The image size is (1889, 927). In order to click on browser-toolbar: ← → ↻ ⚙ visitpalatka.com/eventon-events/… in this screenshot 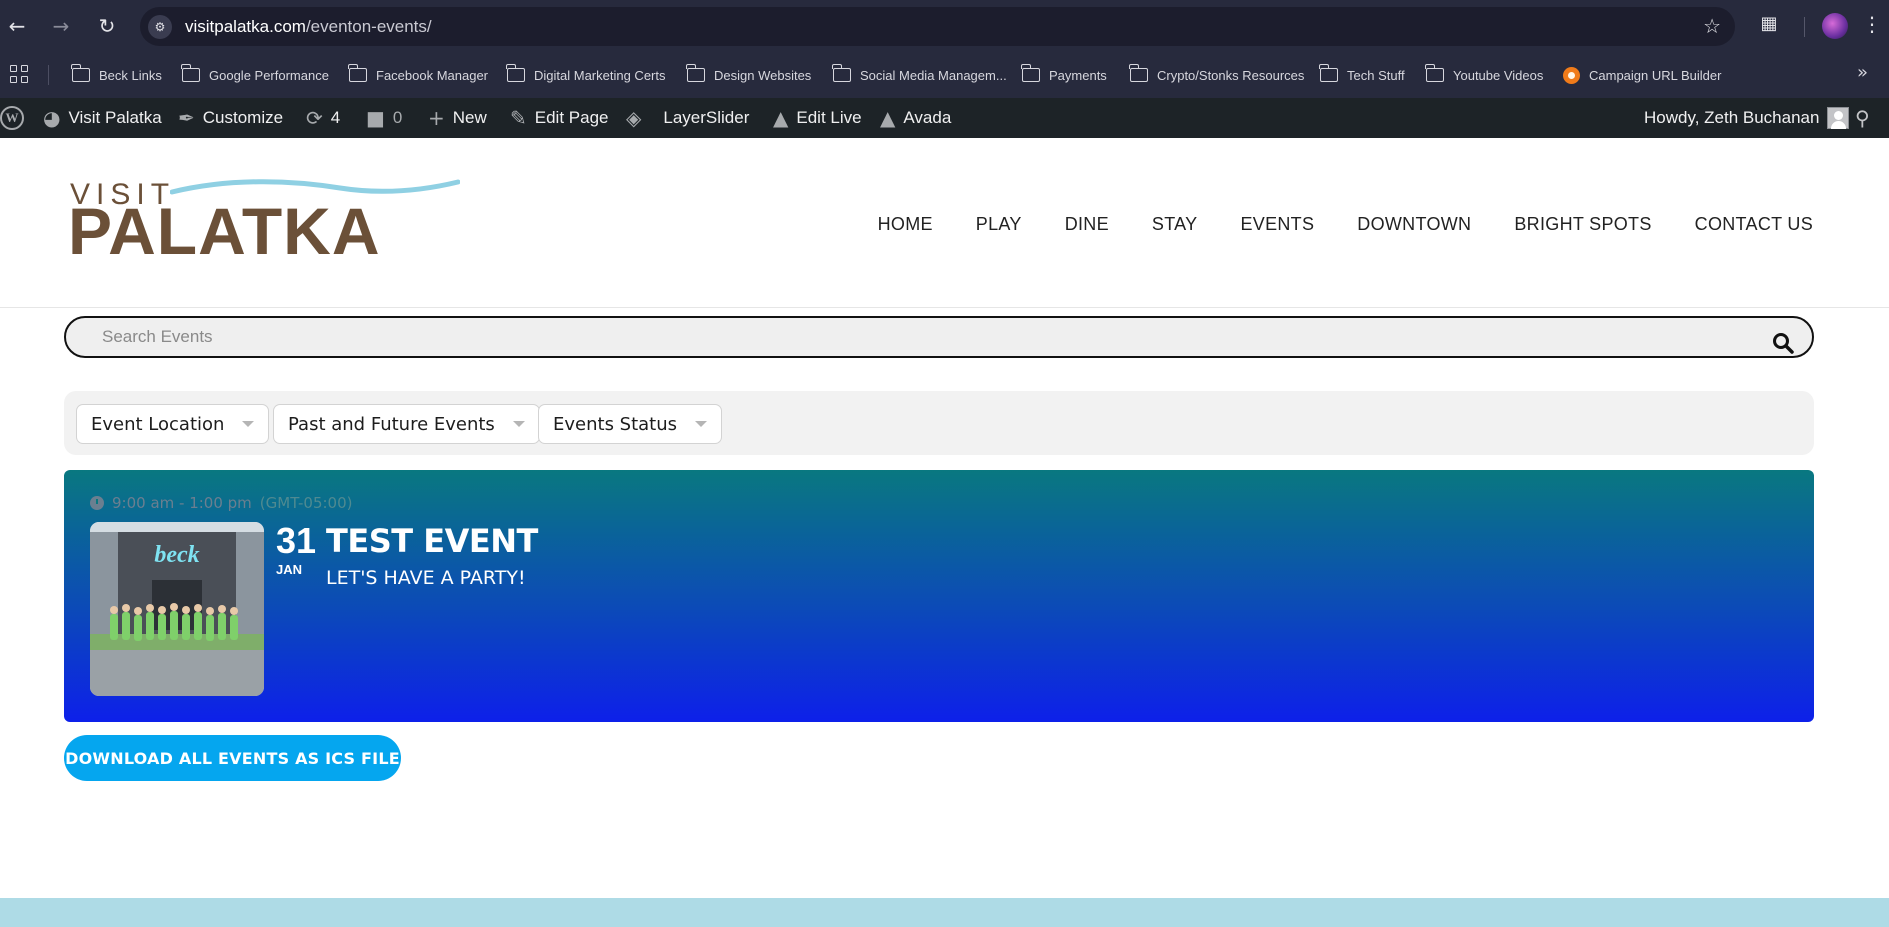, I will do `click(944, 26)`.